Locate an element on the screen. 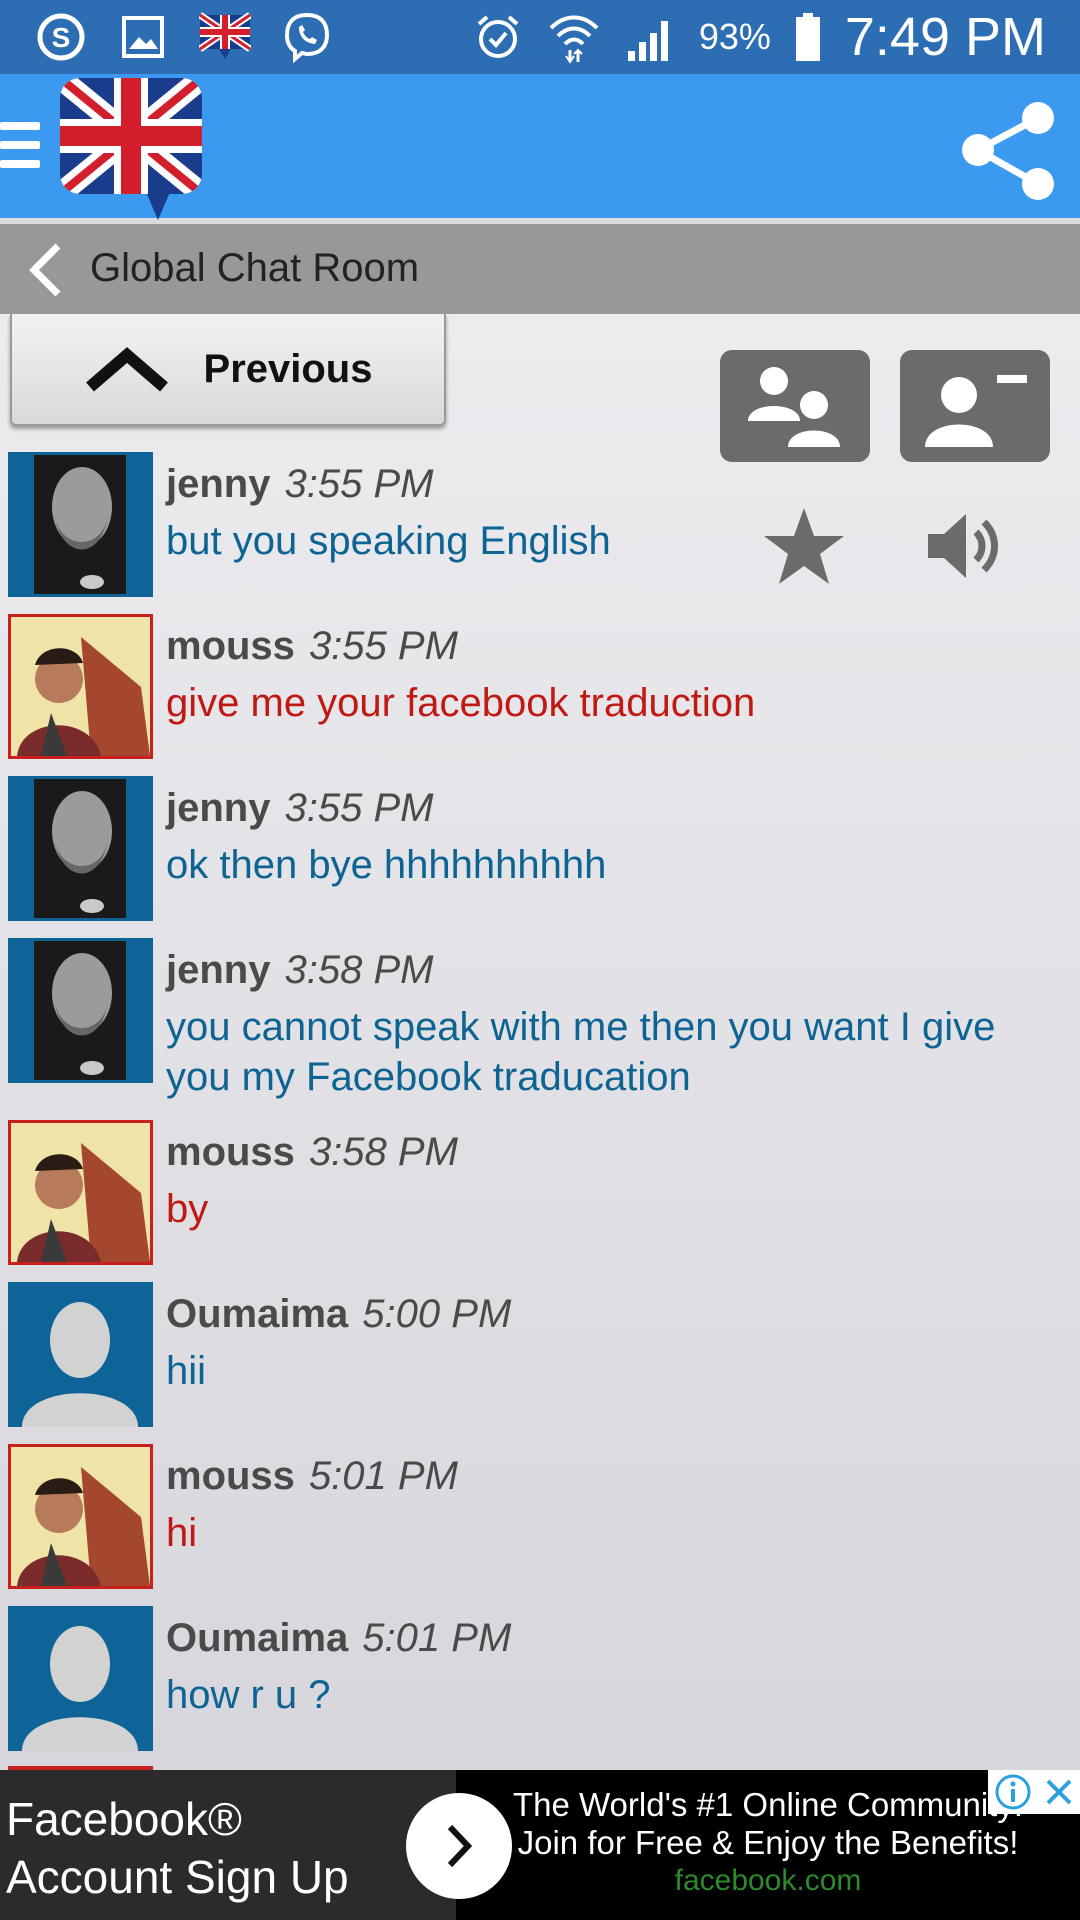  notification-icons: S is located at coordinates (184, 37).